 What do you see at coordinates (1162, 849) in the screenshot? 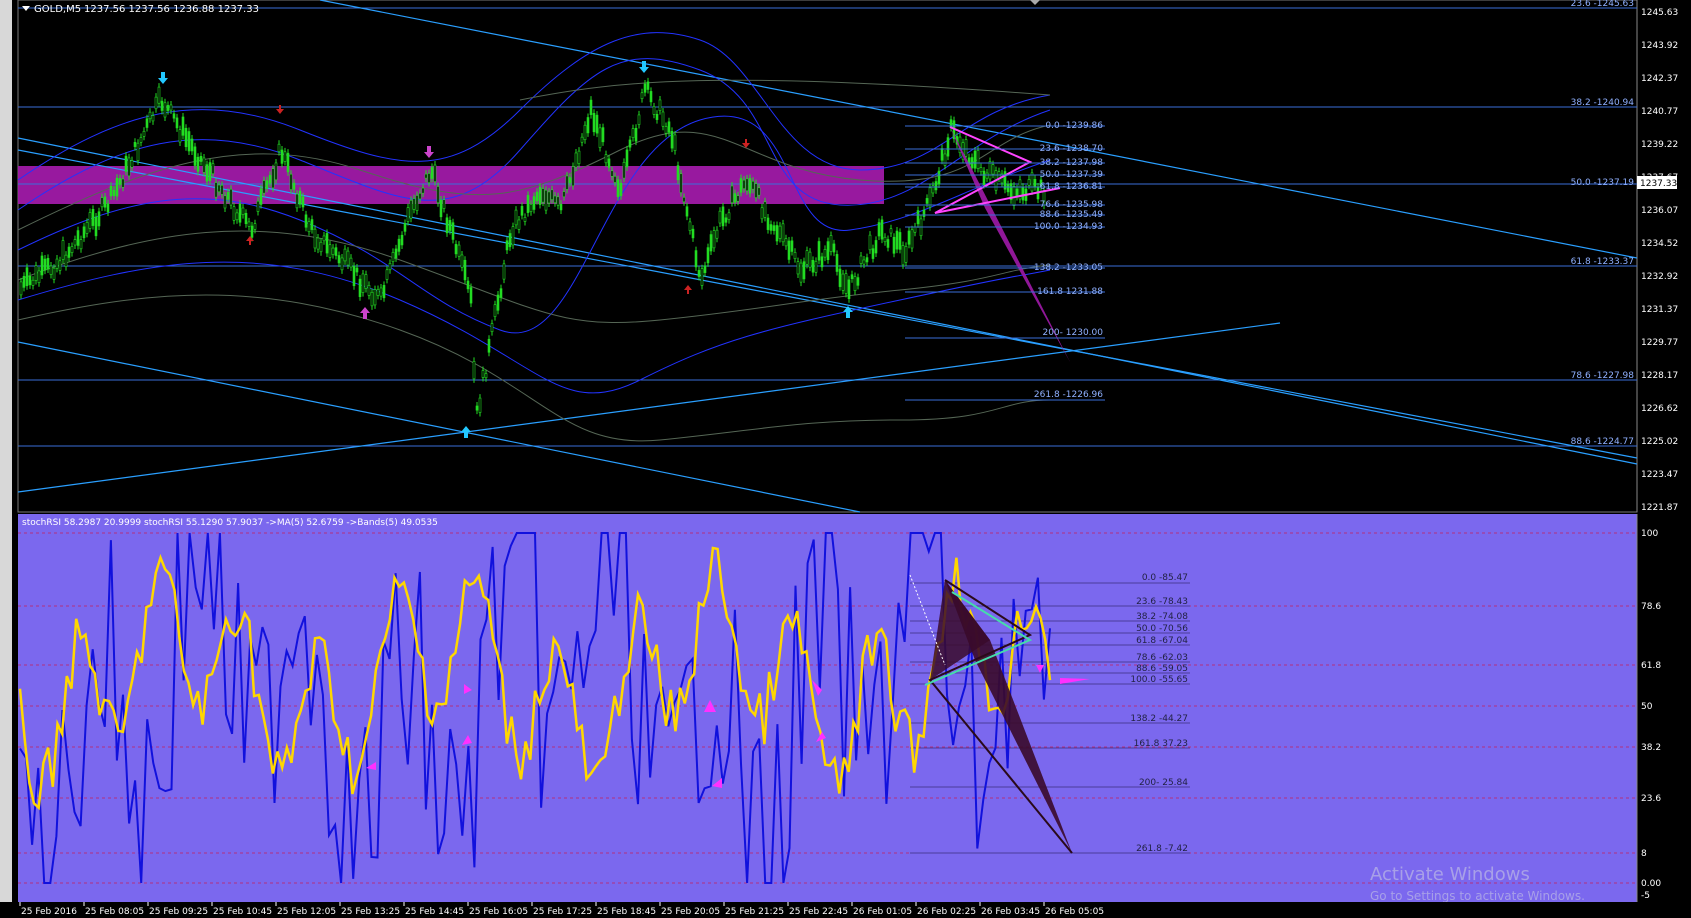
I see `svg-text: 261.8 -7.42` at bounding box center [1162, 849].